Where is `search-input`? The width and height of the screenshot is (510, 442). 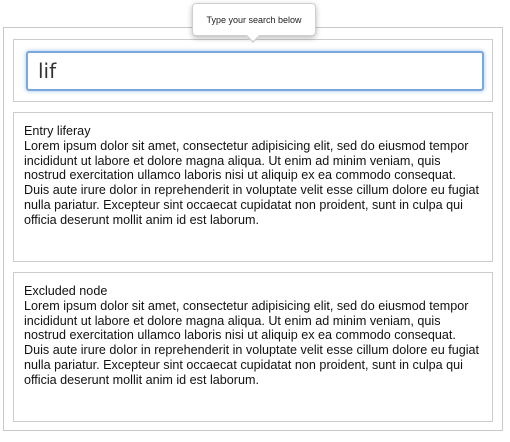
search-input is located at coordinates (255, 71).